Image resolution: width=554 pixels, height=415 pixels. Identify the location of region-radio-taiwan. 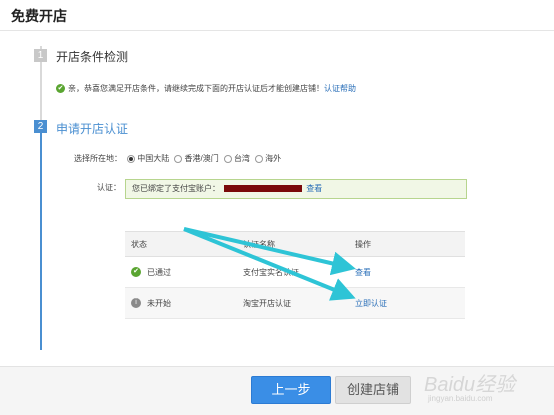
(227, 158).